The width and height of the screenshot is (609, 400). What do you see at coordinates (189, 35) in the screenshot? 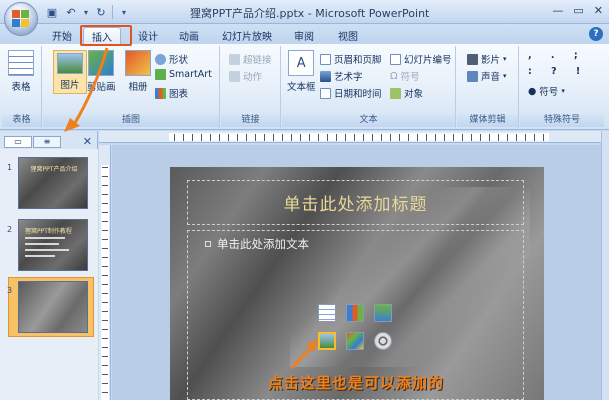
I see `tab-animations: 动画` at bounding box center [189, 35].